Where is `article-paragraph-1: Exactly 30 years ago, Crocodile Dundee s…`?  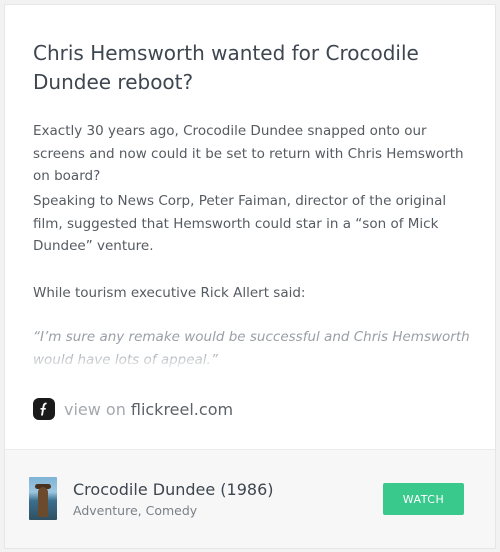
article-paragraph-1: Exactly 30 years ago, Crocodile Dundee s… is located at coordinates (248, 153).